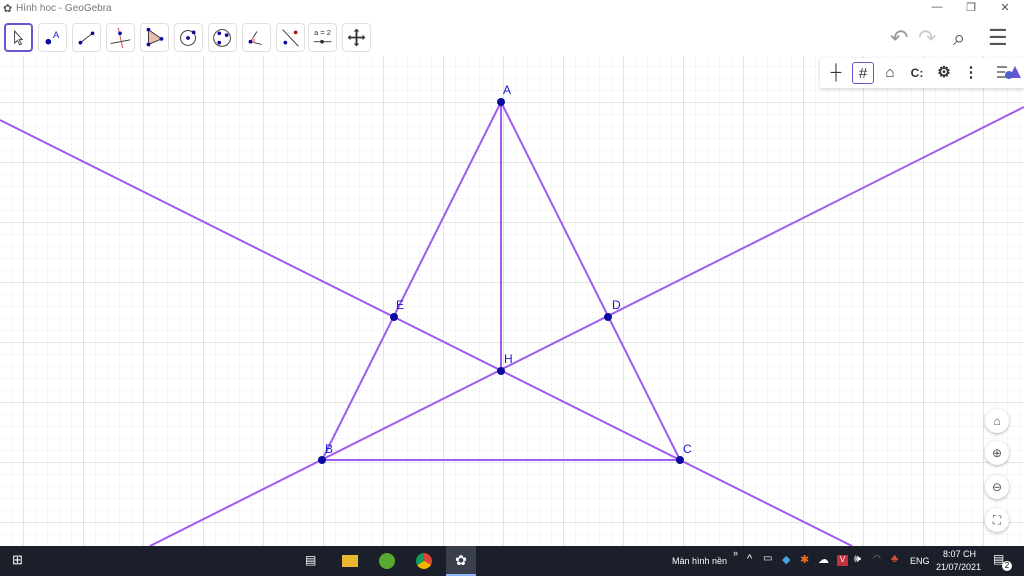  I want to click on file-explorer-icon, so click(350, 561).